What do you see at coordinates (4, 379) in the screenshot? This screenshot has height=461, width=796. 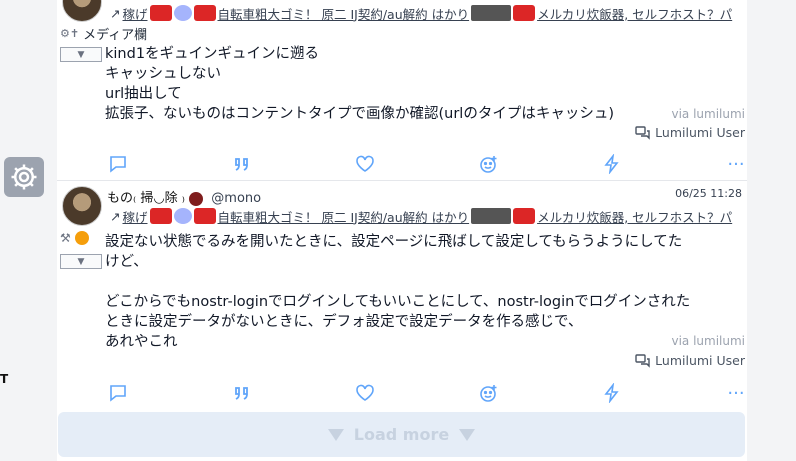 I see `edge-mark: T` at bounding box center [4, 379].